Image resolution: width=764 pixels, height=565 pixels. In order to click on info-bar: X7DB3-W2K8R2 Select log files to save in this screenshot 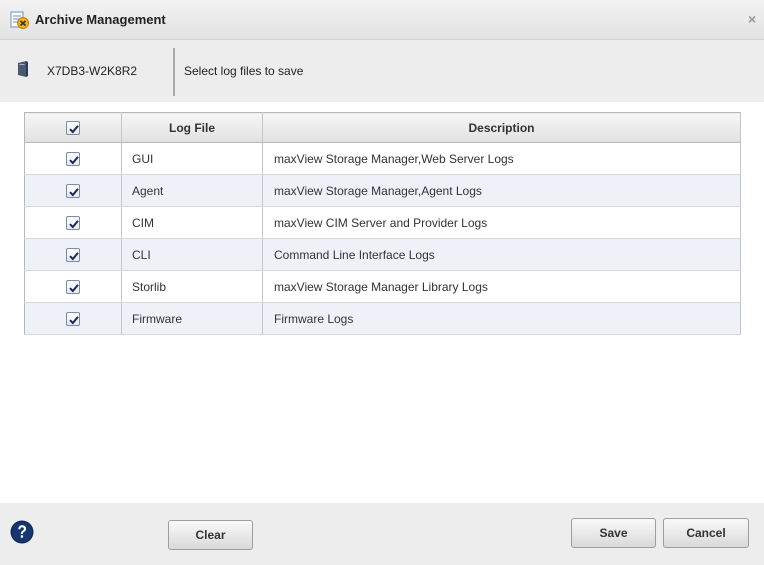, I will do `click(382, 71)`.